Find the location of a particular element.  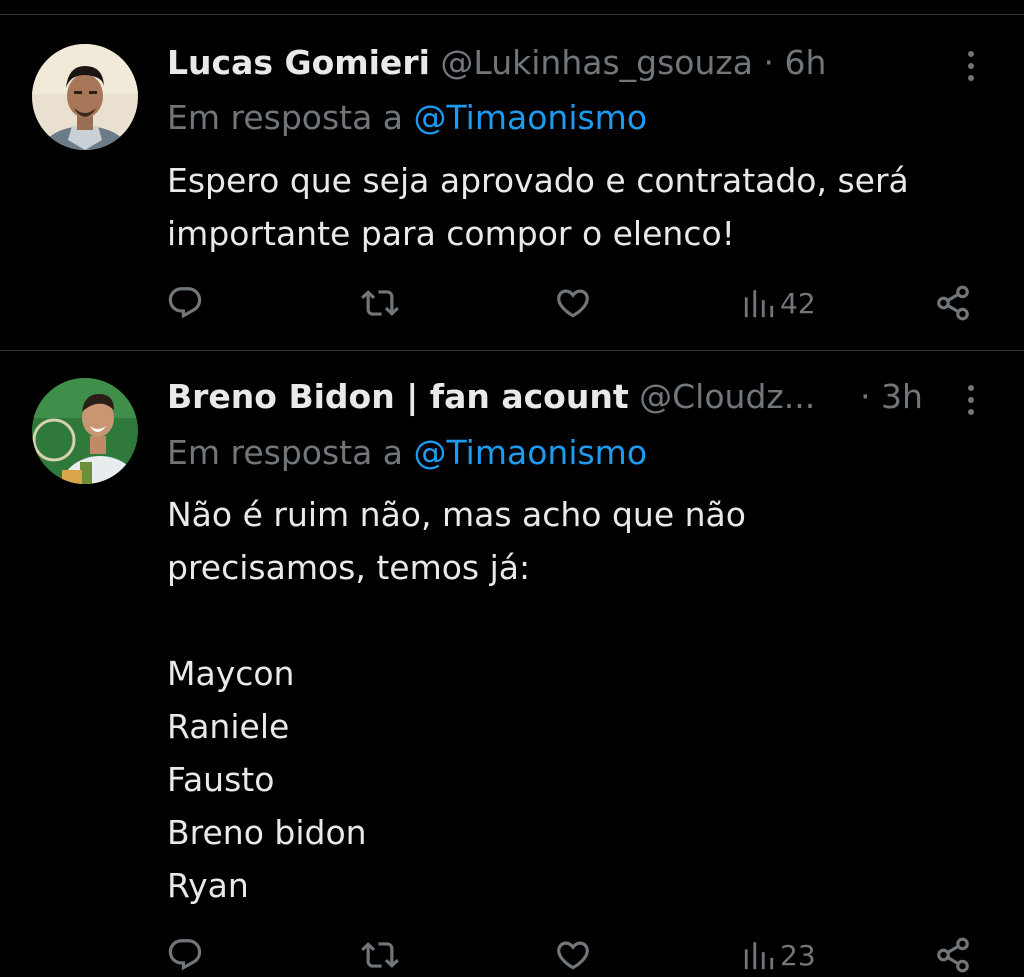

timestamp-group: · 3h is located at coordinates (891, 397).